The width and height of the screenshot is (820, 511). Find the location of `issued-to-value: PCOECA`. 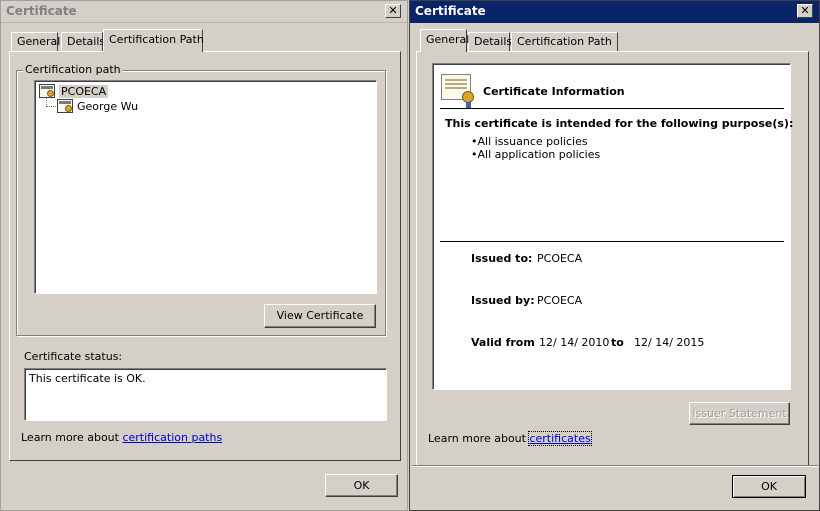

issued-to-value: PCOECA is located at coordinates (560, 258).